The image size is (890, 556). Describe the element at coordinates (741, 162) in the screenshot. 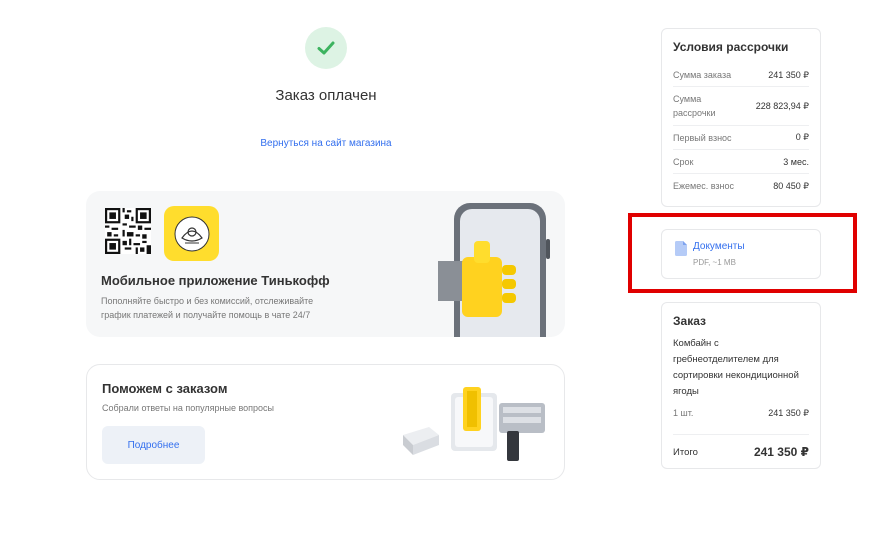

I see `terms-row: Срок 3 мес.` at that location.